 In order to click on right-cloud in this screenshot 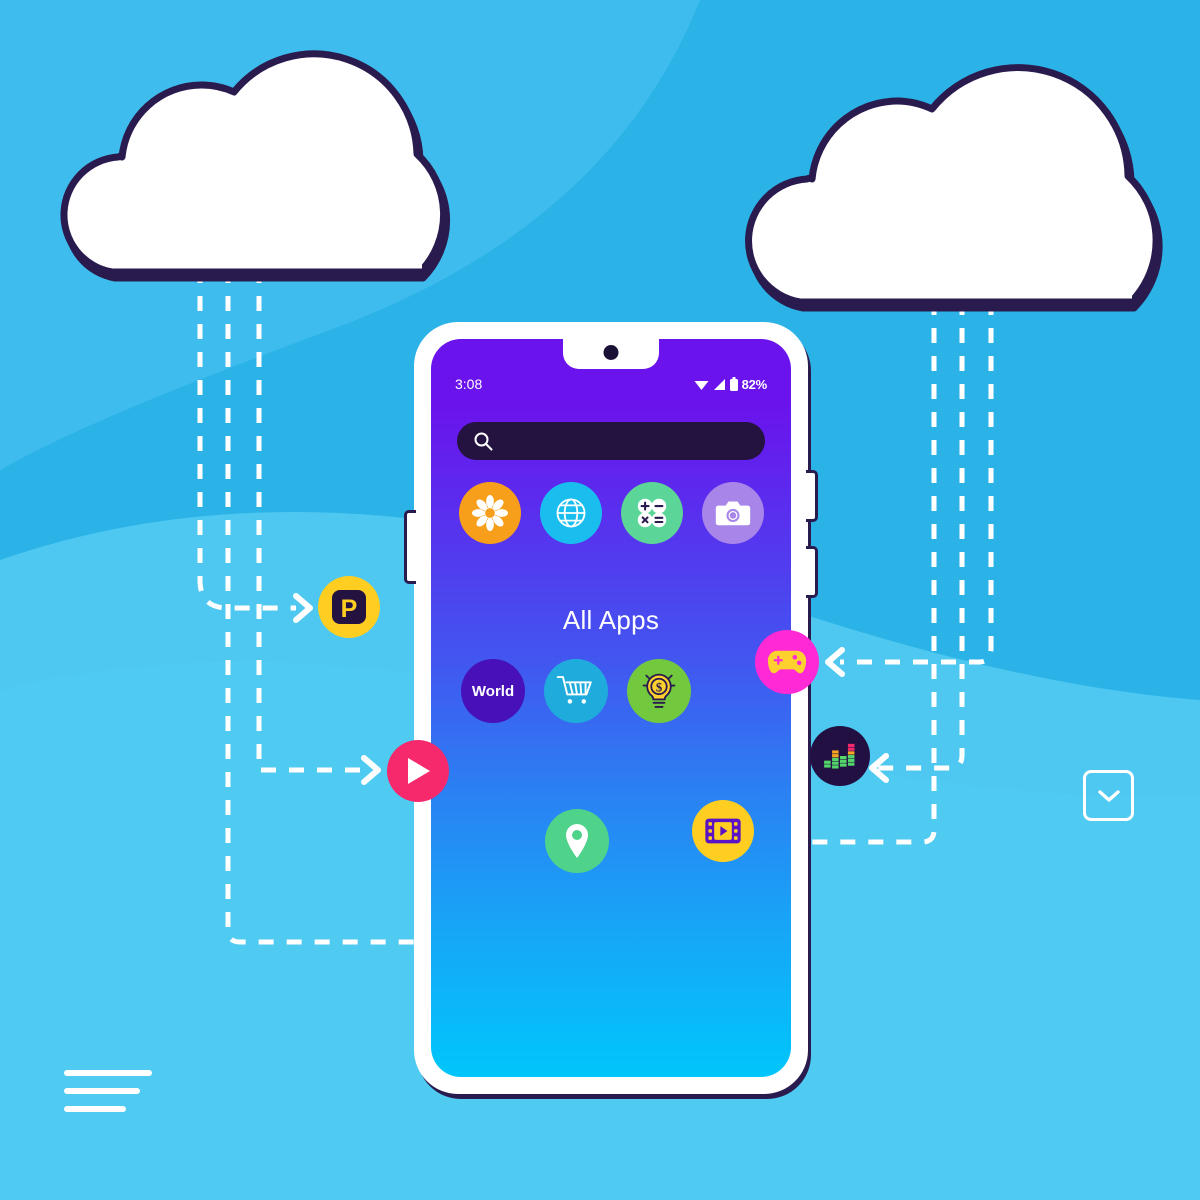, I will do `click(954, 188)`.